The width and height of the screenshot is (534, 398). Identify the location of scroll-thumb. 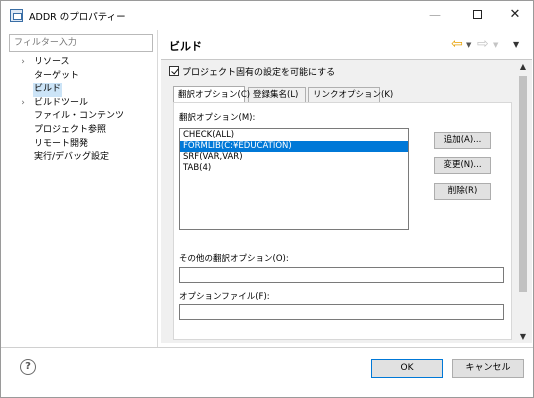
(523, 184).